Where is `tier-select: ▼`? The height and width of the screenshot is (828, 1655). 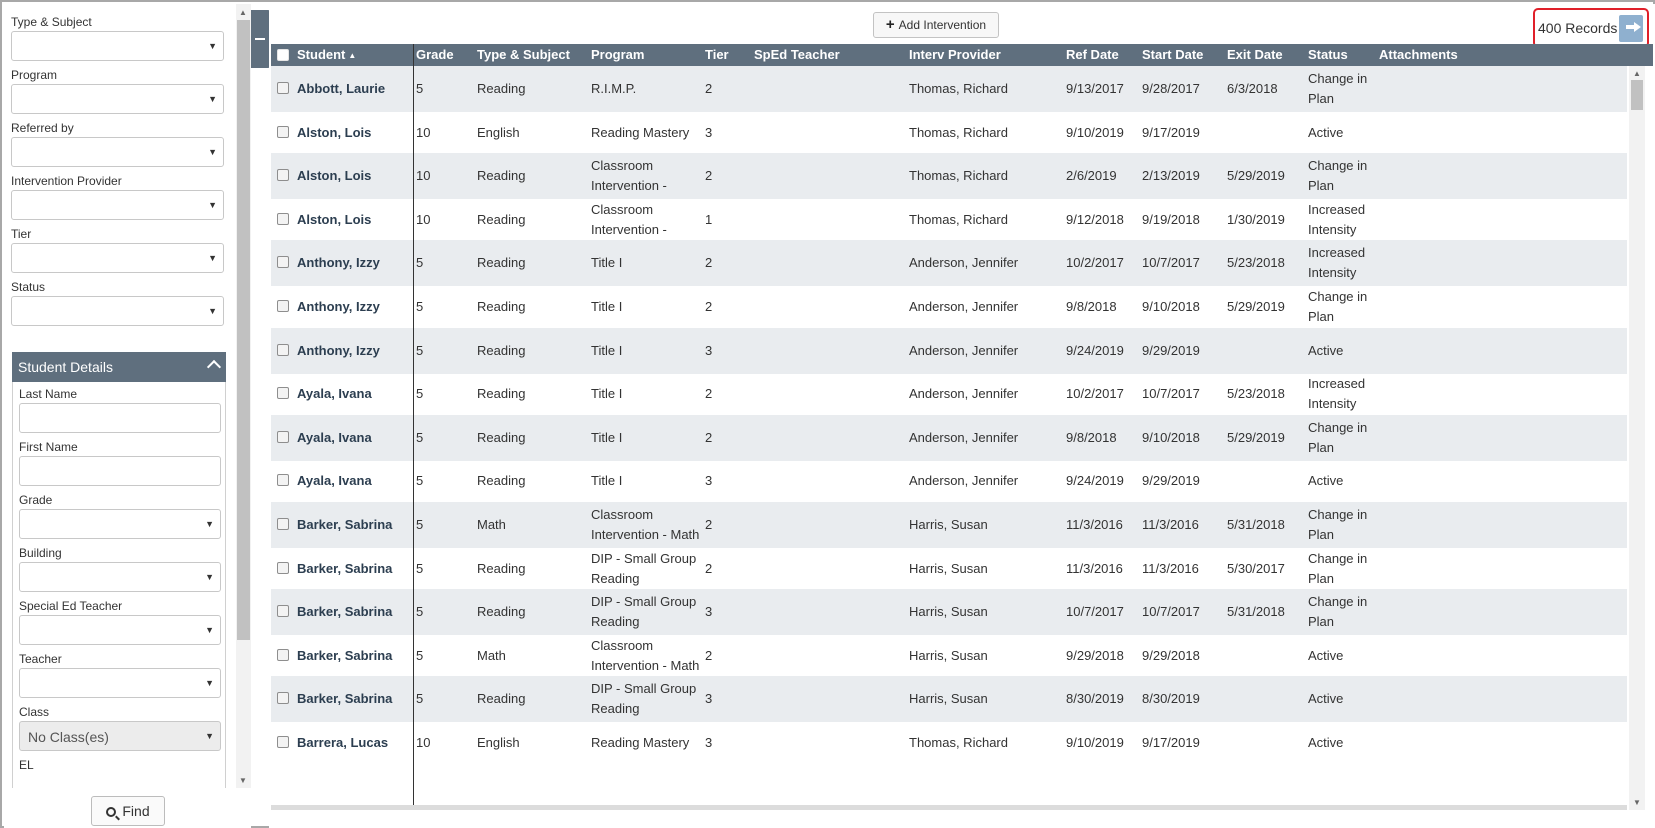 tier-select: ▼ is located at coordinates (117, 258).